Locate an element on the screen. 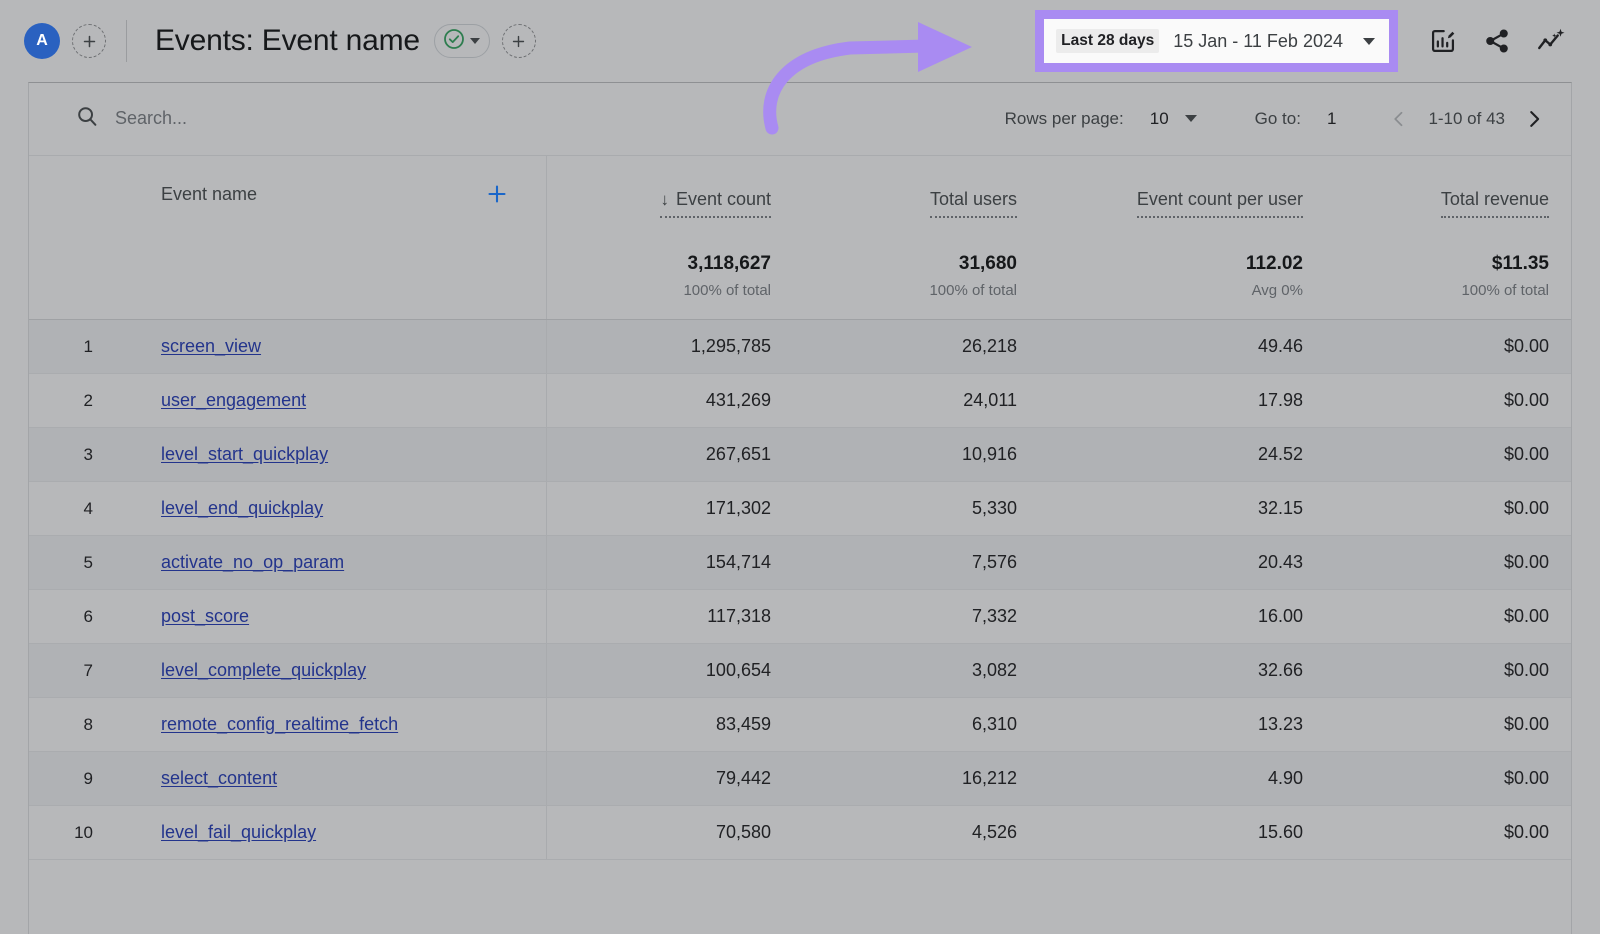 The image size is (1600, 934). metric-total-cell: $11.35 100% of total is located at coordinates (1448, 275).